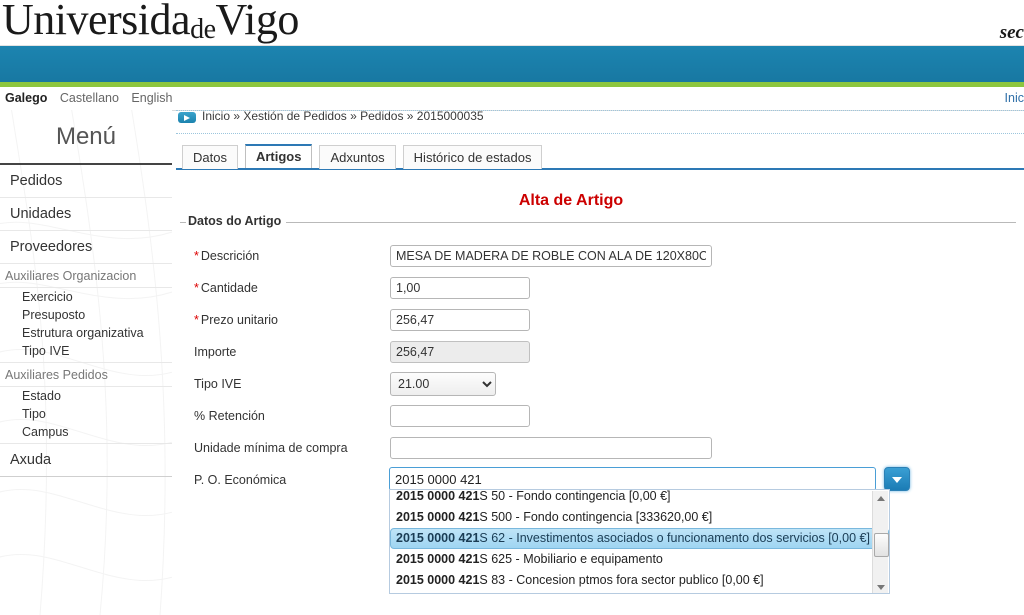 This screenshot has width=1024, height=615. I want to click on suggestion-rest: S 625 - Mobiliario e equipamento, so click(571, 559).